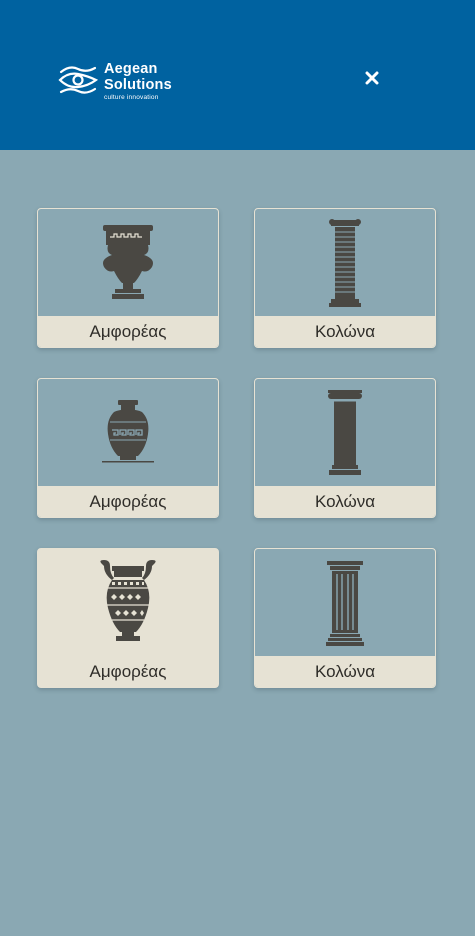 The width and height of the screenshot is (475, 936). I want to click on card-amphora-2: Αμφορέας, so click(128, 448).